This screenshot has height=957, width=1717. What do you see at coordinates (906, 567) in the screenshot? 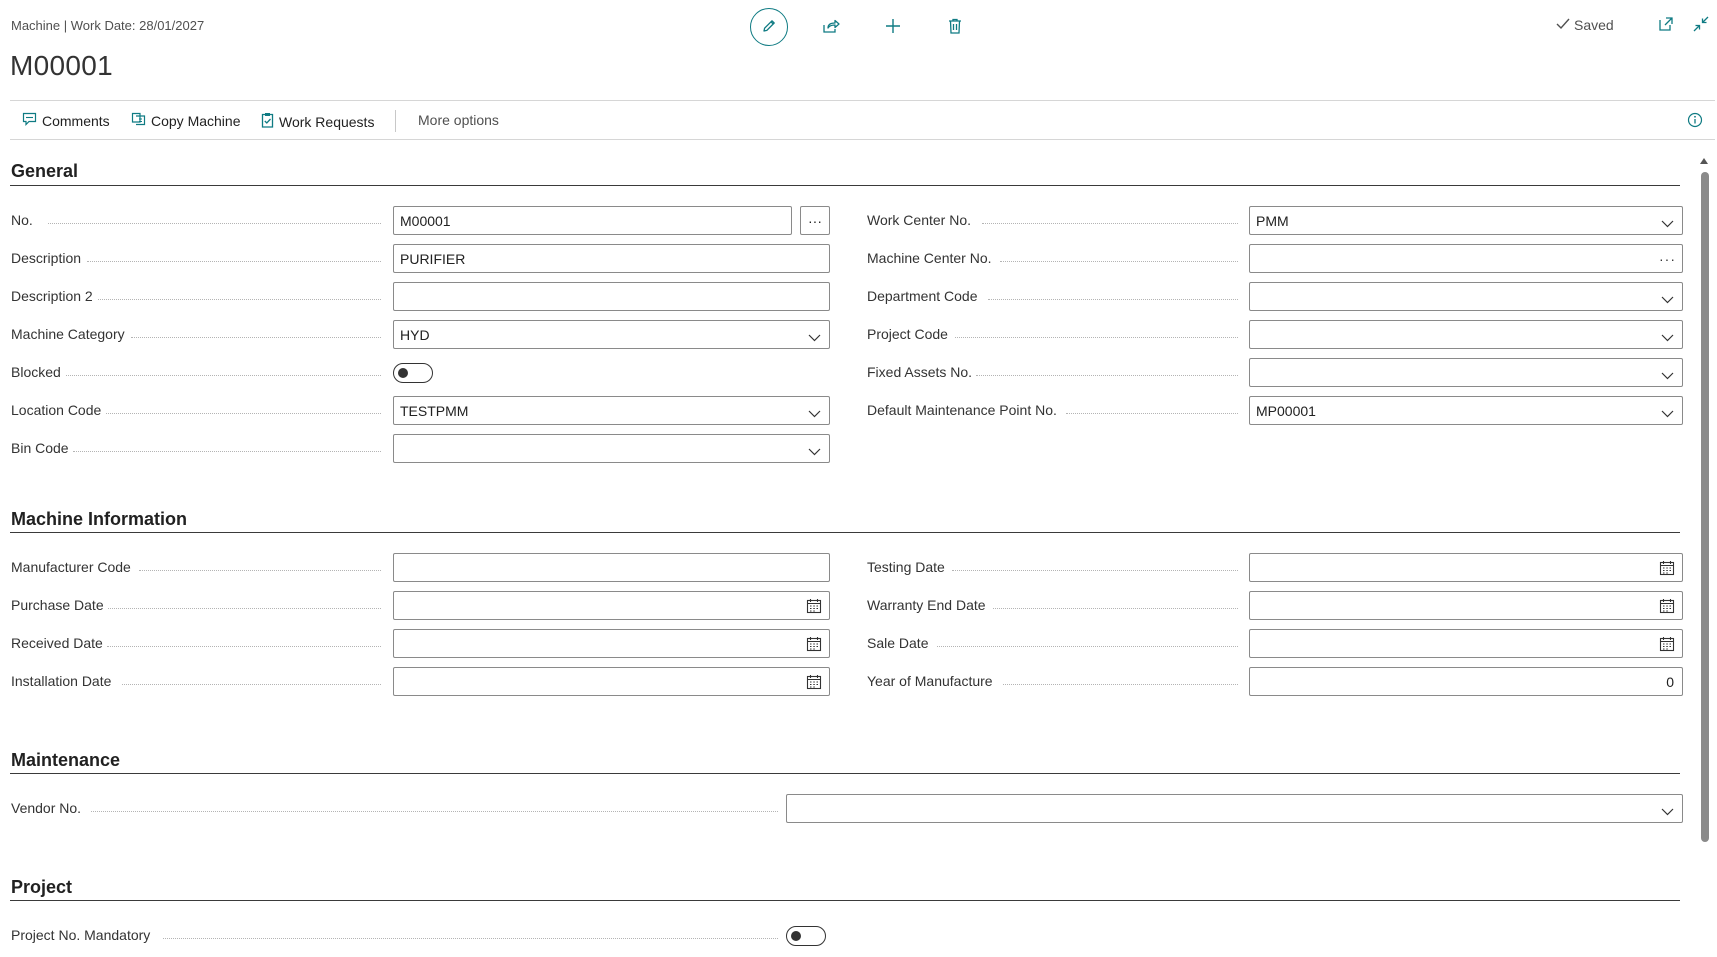
I see `field-label-testing-date: Testing Date` at bounding box center [906, 567].